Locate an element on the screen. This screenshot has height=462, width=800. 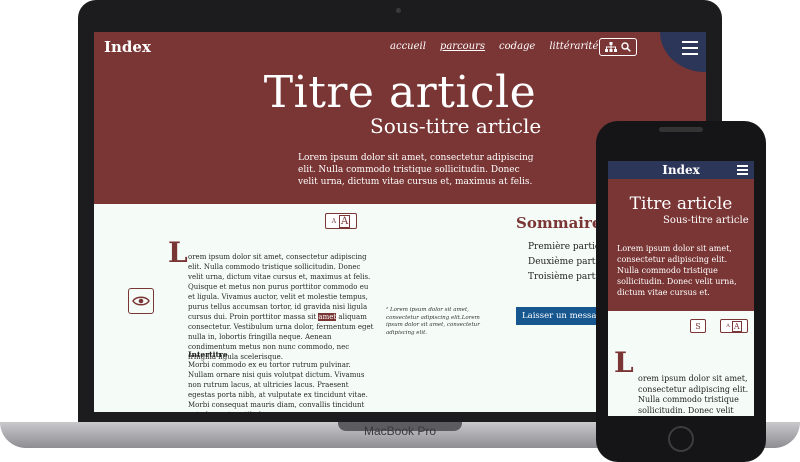
article-title: Titre article is located at coordinates (400, 92).